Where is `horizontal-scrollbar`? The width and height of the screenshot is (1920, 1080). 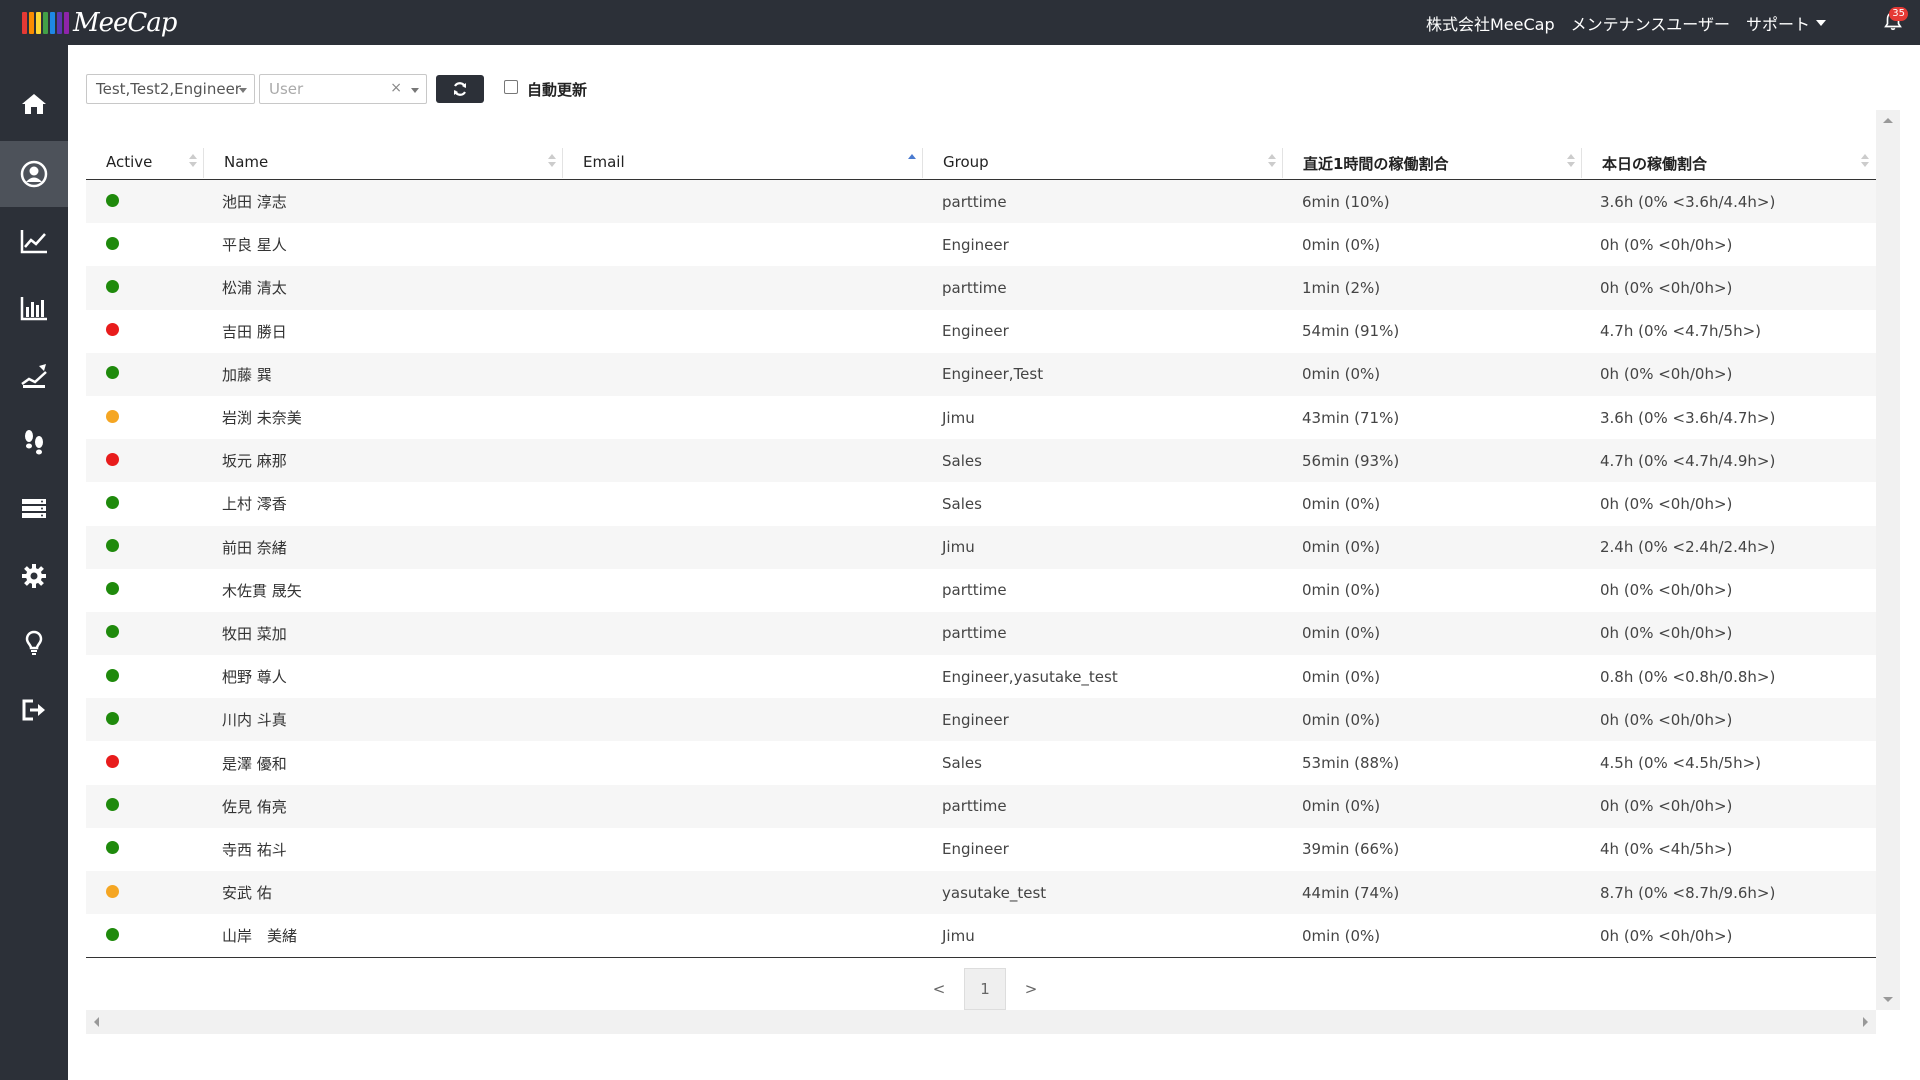 horizontal-scrollbar is located at coordinates (981, 1022).